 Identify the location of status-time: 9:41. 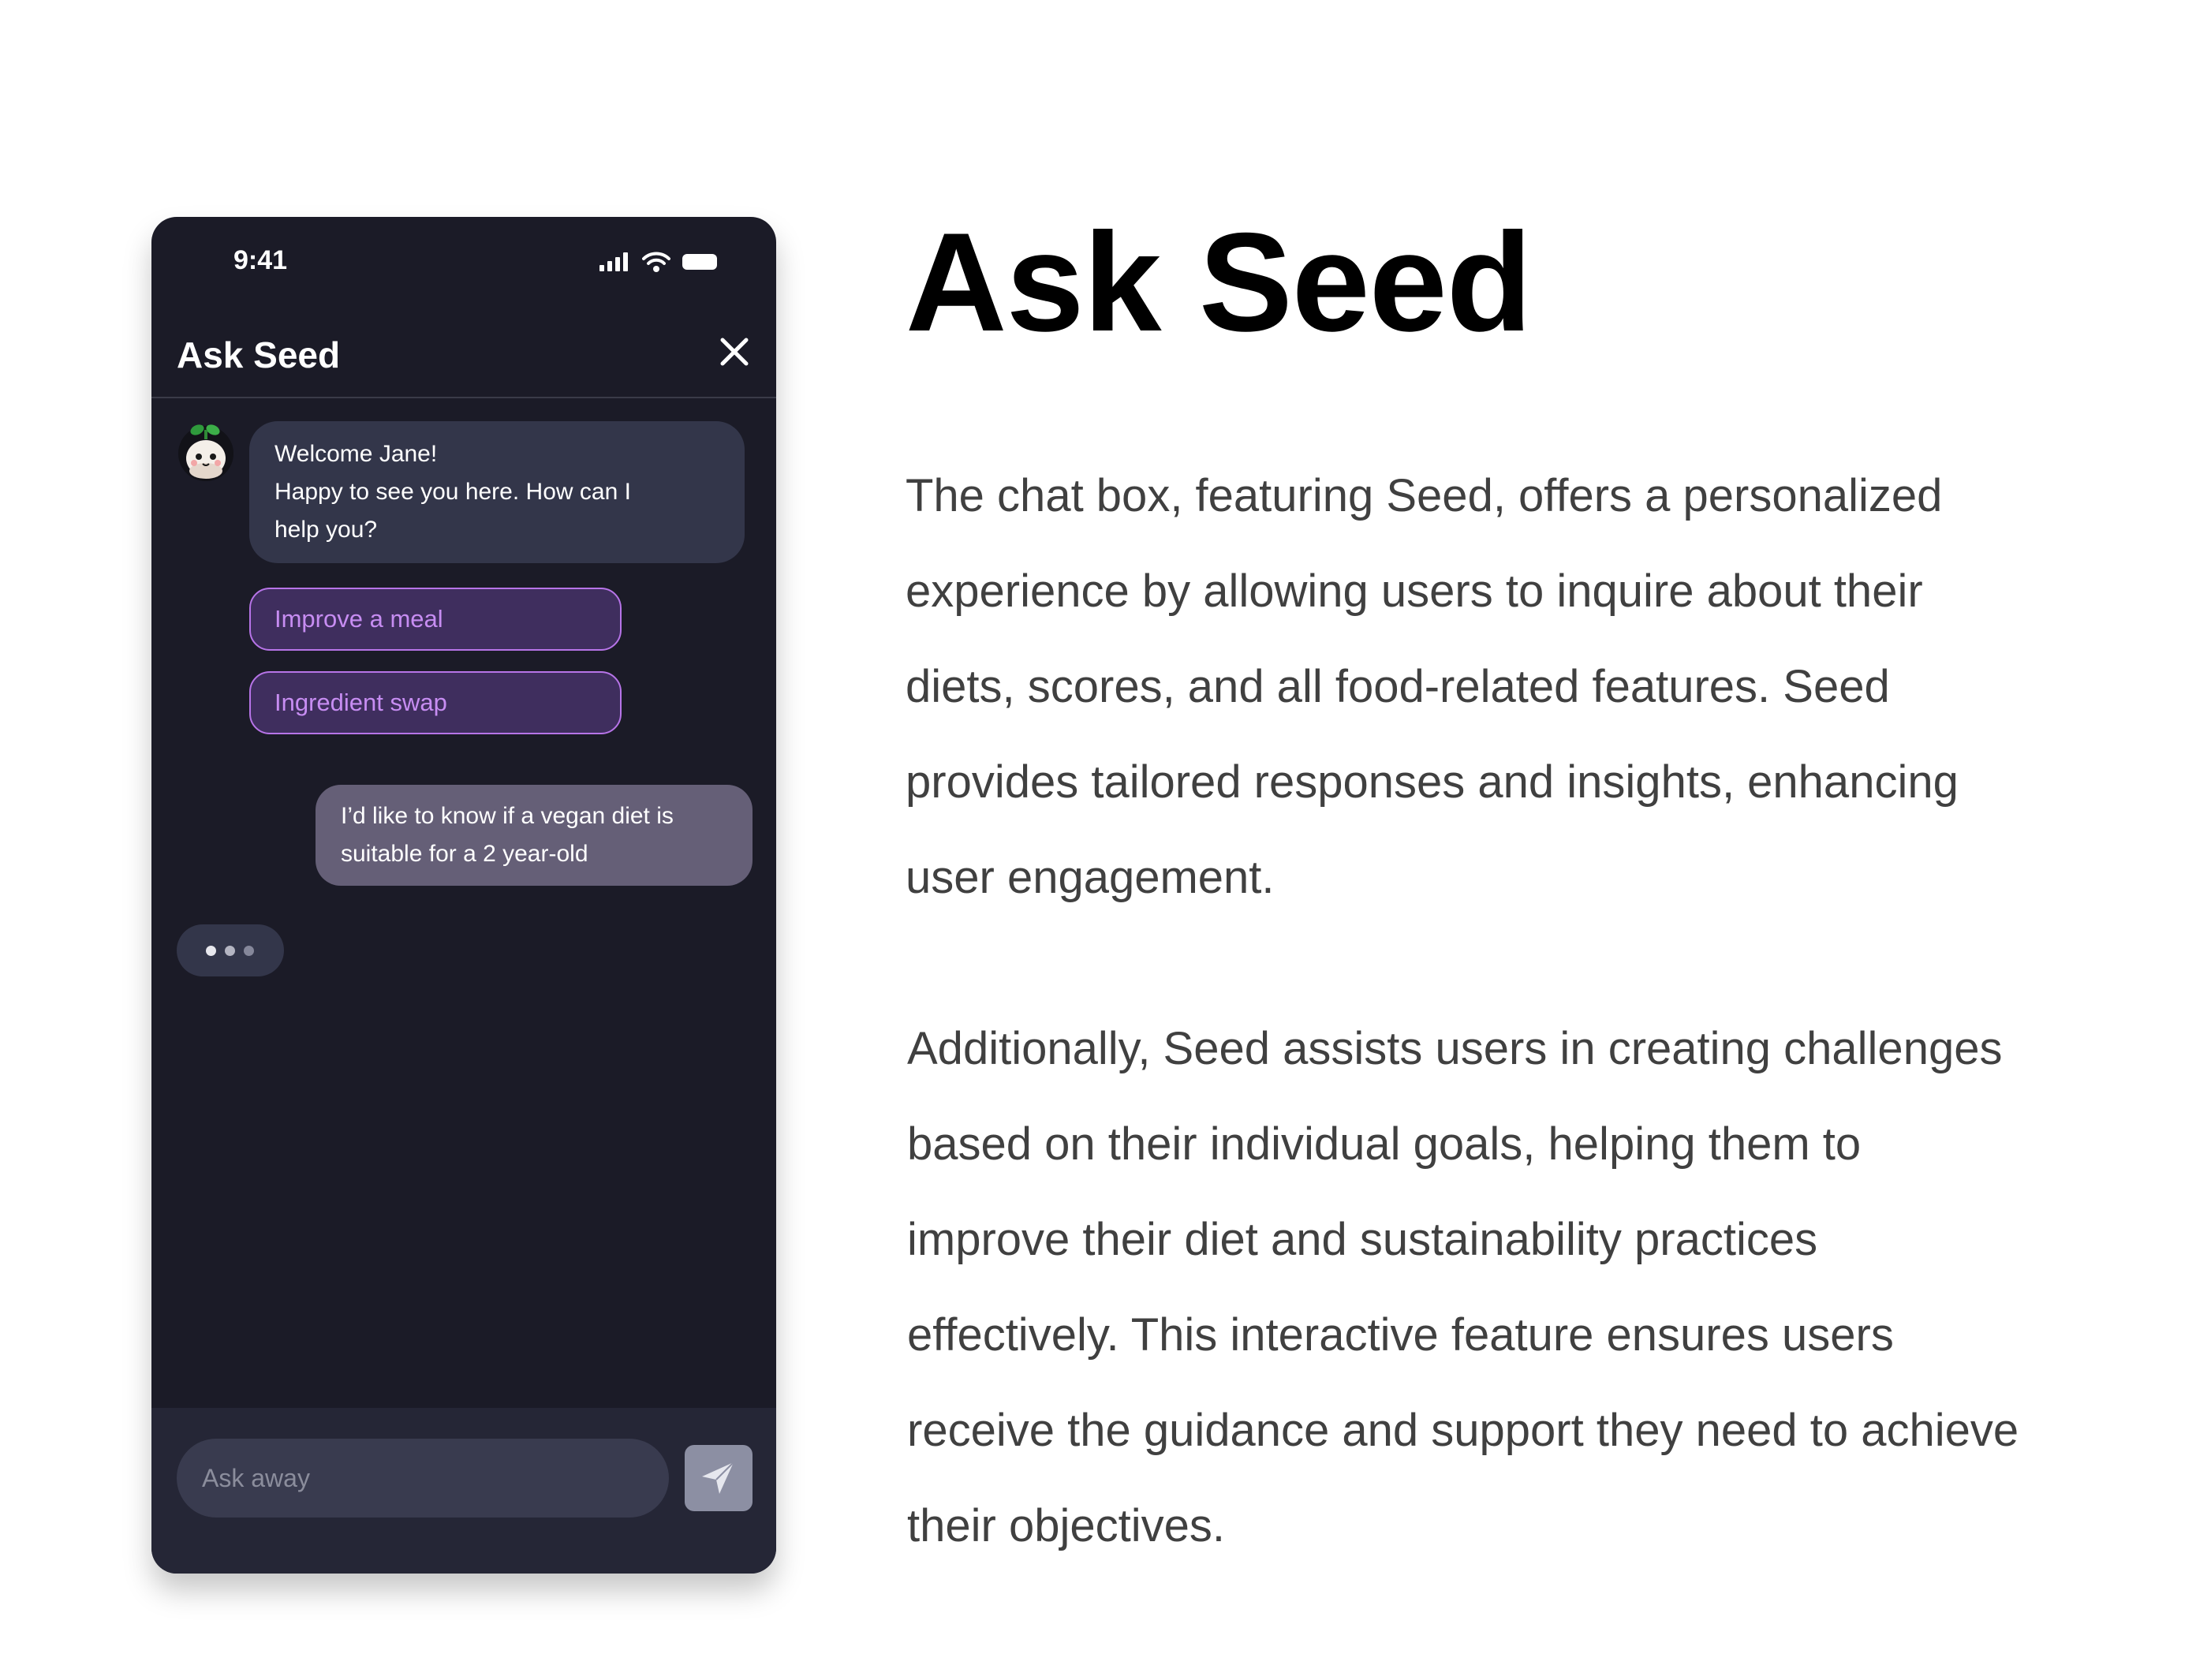
(261, 260).